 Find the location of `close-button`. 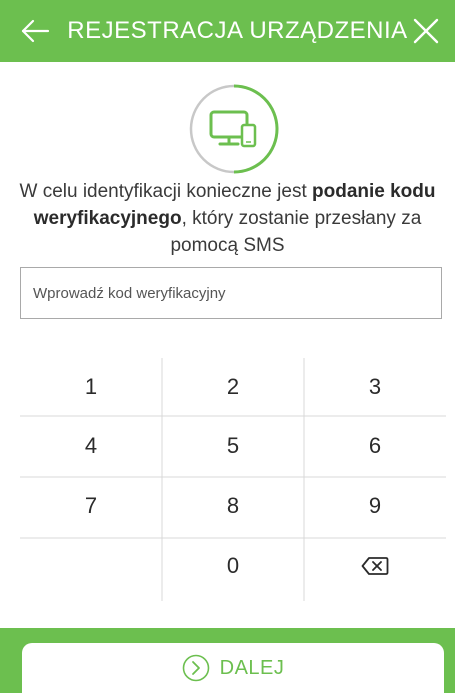

close-button is located at coordinates (426, 31).